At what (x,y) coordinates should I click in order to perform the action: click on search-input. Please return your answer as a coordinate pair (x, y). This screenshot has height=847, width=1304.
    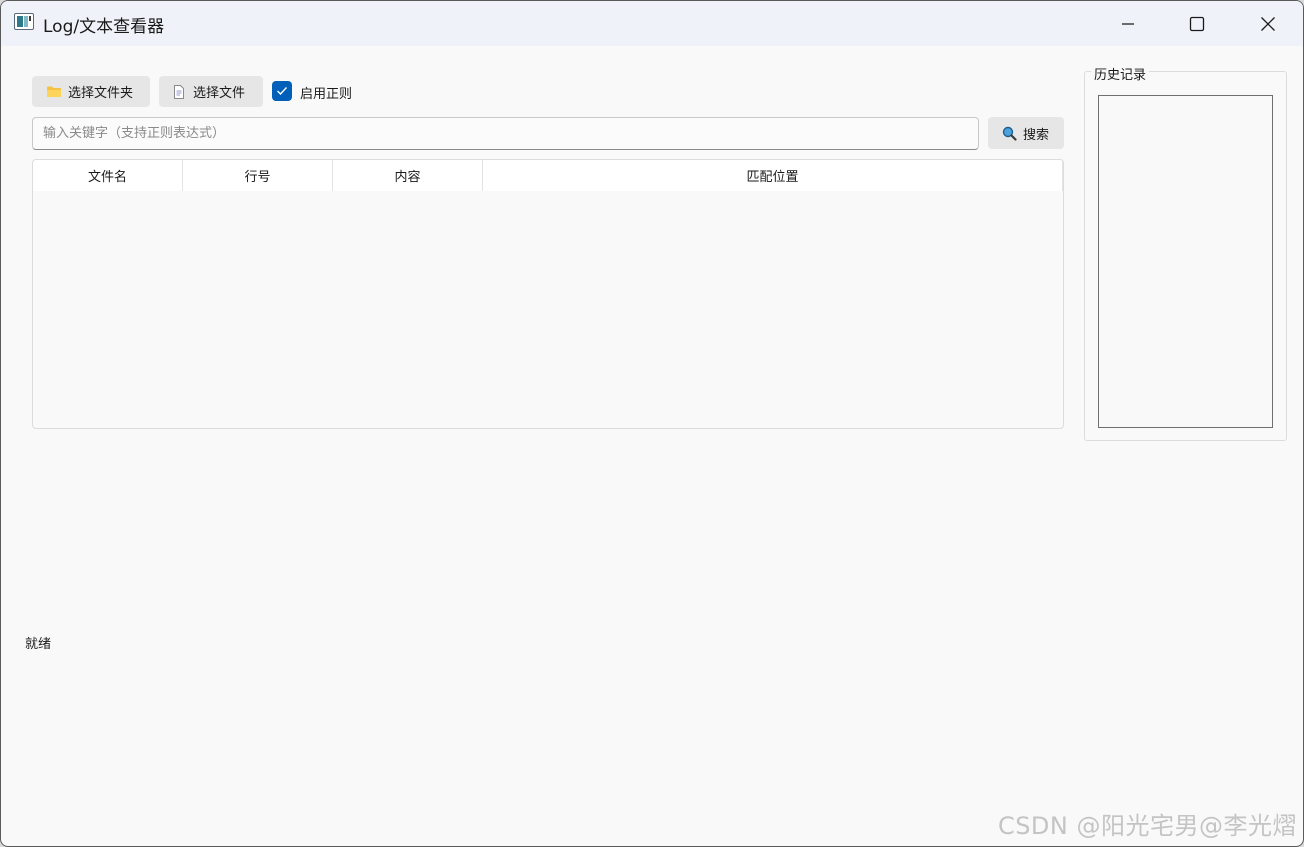
    Looking at the image, I should click on (505, 133).